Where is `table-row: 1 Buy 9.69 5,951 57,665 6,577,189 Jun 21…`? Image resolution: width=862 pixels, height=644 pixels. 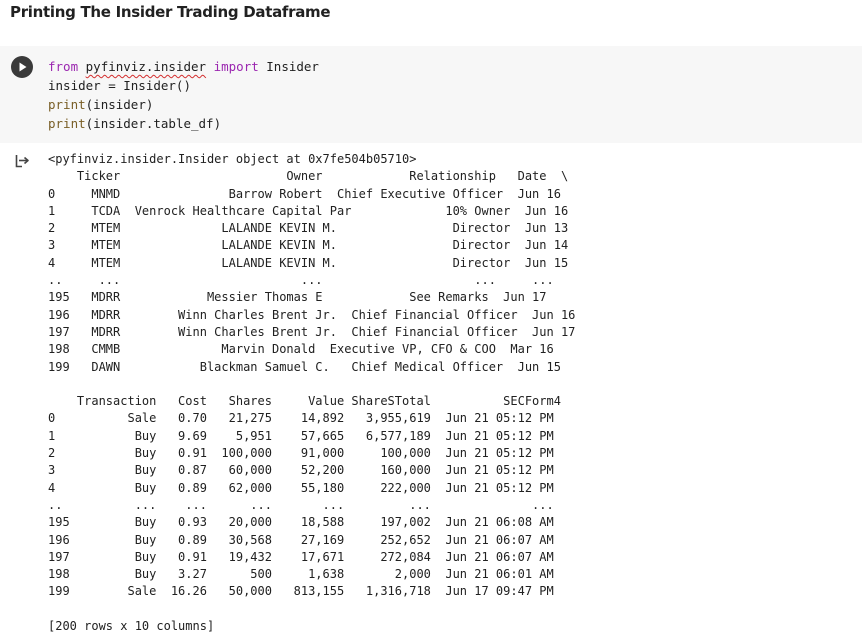 table-row: 1 Buy 9.69 5,951 57,665 6,577,189 Jun 21… is located at coordinates (301, 435).